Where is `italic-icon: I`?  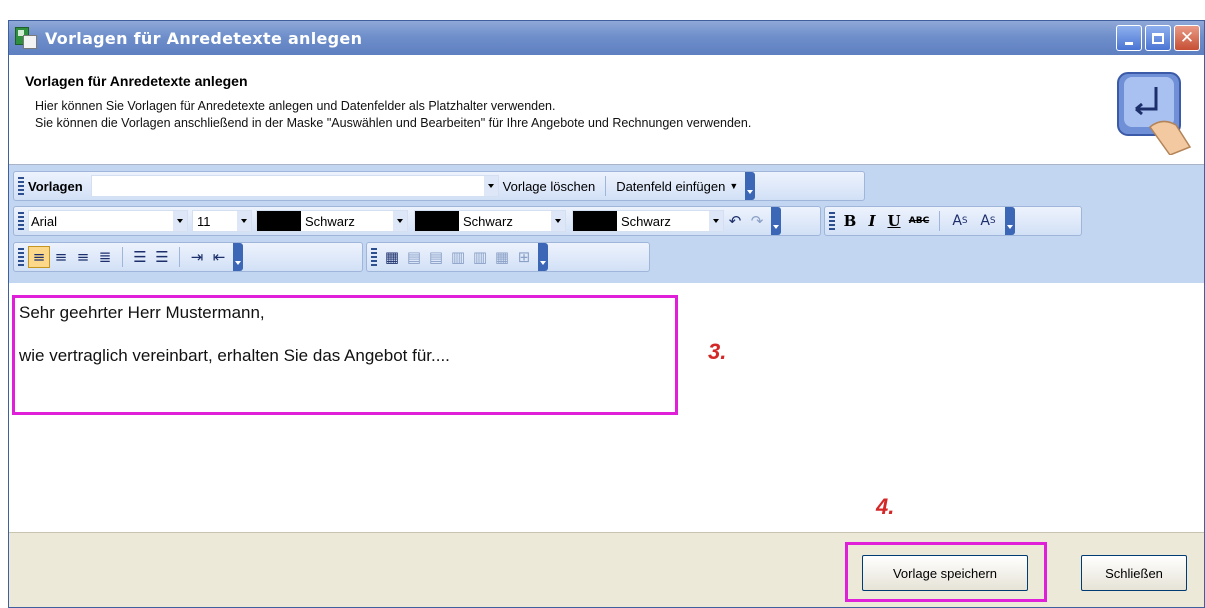 italic-icon: I is located at coordinates (872, 221).